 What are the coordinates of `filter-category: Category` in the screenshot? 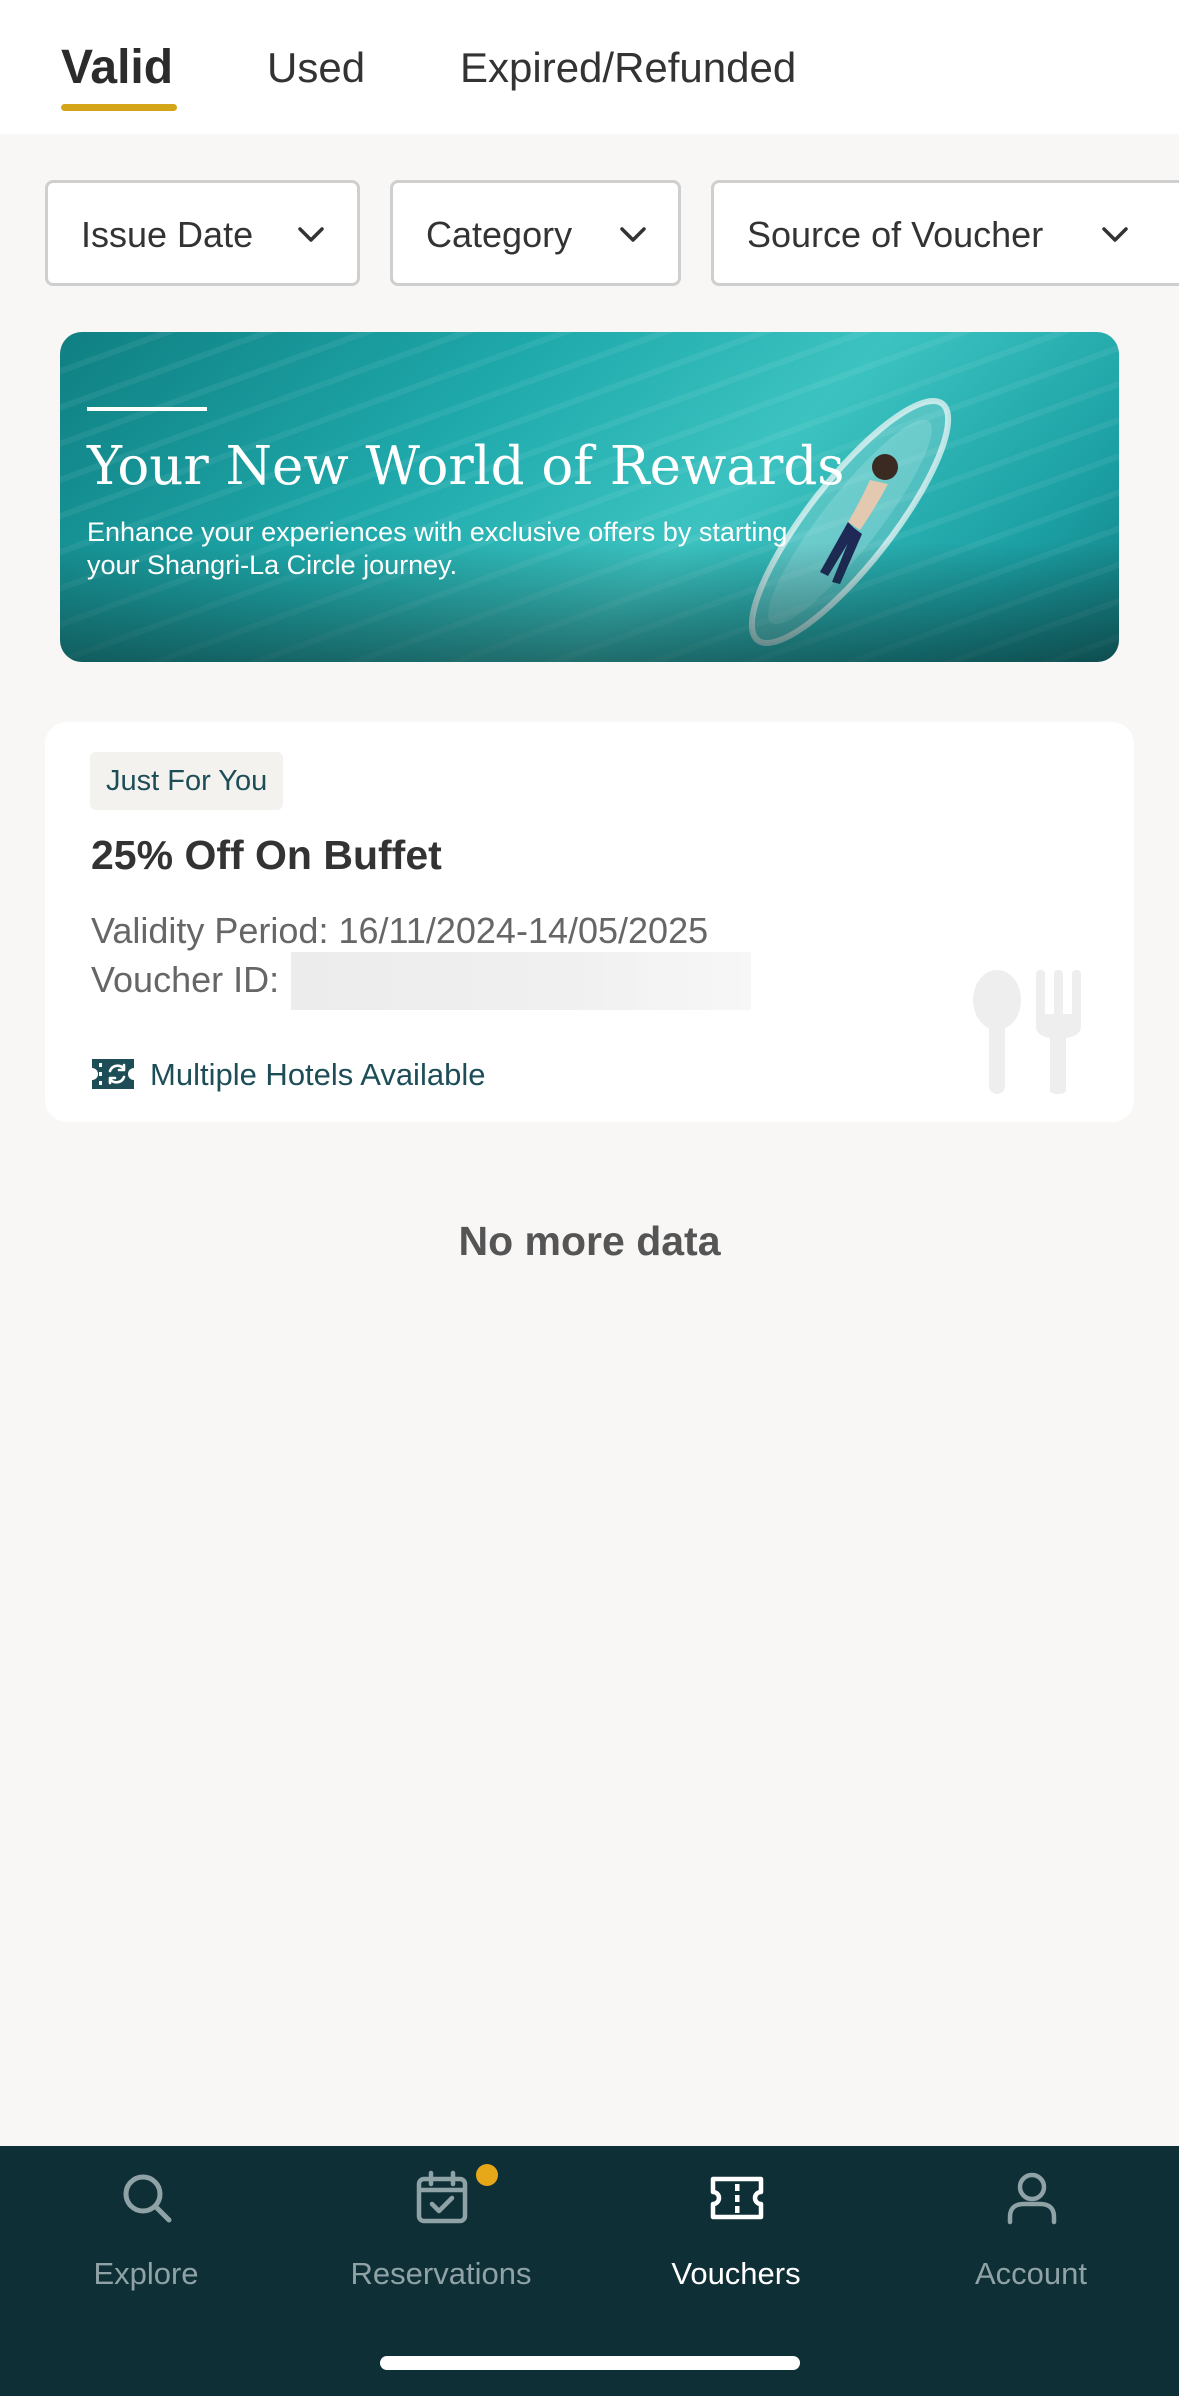 It's located at (535, 233).